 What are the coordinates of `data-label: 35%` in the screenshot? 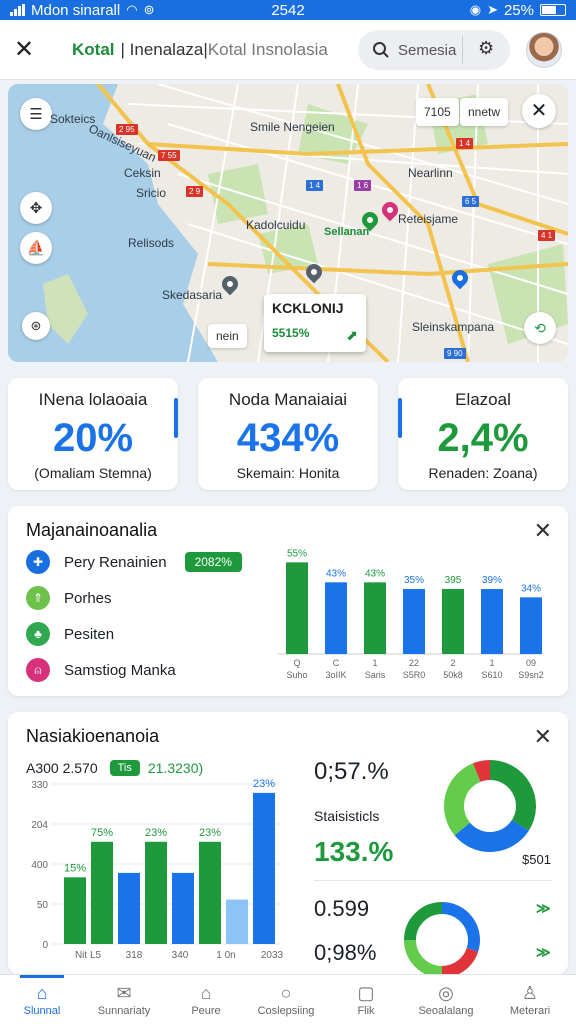 It's located at (414, 580).